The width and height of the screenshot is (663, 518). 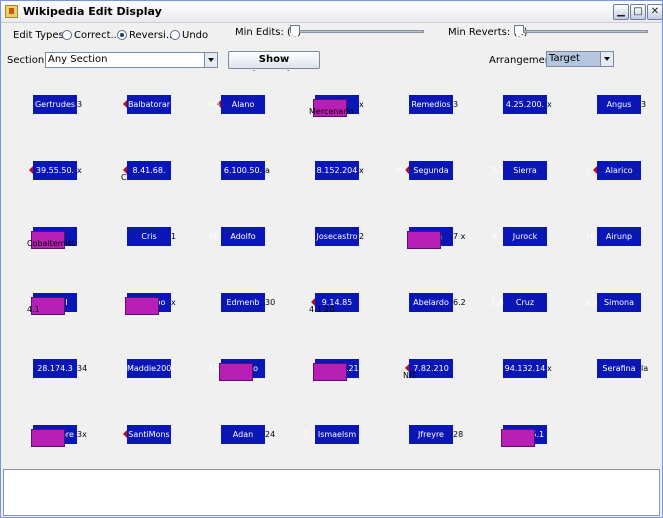 I want to click on node-suffix-label: 34, so click(x=82, y=368).